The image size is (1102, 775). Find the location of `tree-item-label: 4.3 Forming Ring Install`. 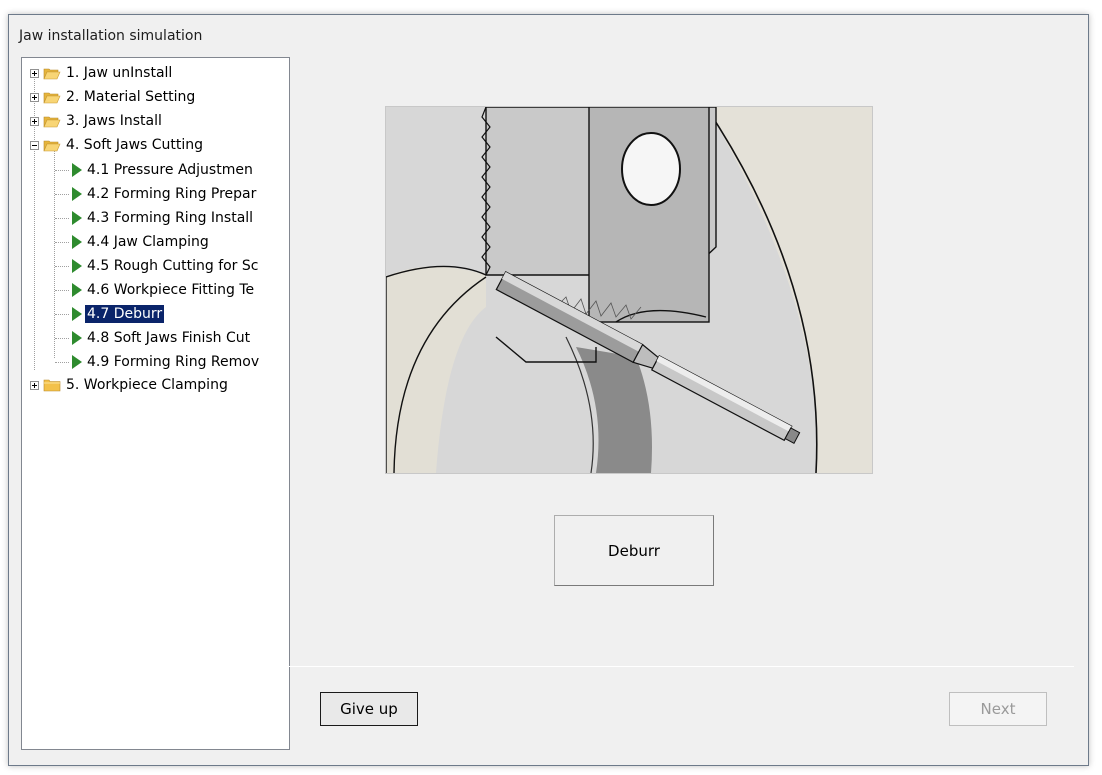

tree-item-label: 4.3 Forming Ring Install is located at coordinates (170, 218).